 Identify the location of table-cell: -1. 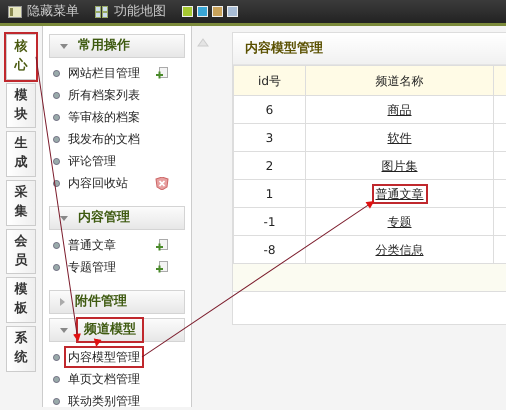
(270, 222).